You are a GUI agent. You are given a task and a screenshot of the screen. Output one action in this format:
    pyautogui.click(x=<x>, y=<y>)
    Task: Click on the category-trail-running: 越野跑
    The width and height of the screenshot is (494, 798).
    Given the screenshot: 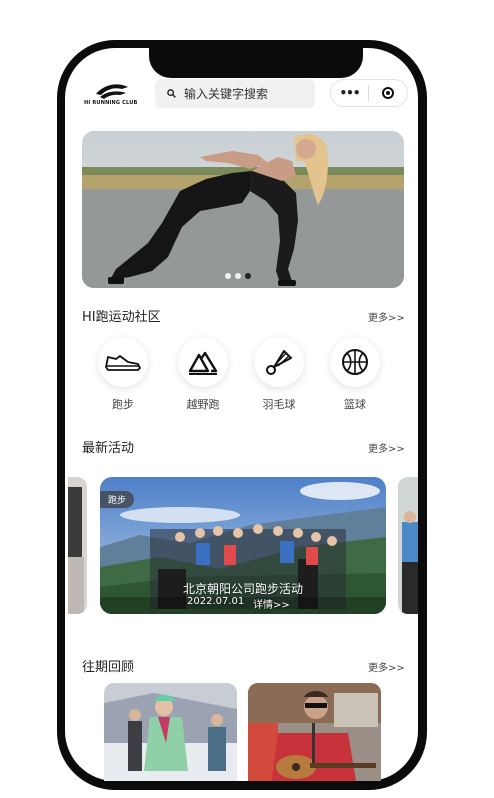 What is the action you would take?
    pyautogui.click(x=203, y=374)
    